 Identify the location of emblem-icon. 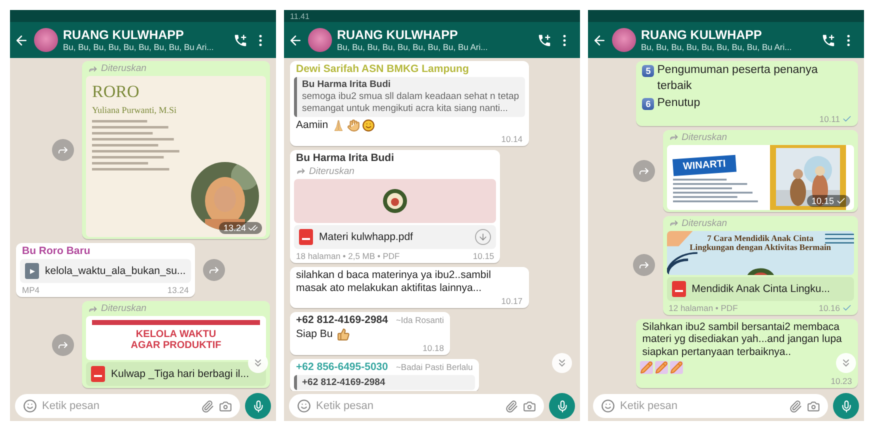
(395, 201).